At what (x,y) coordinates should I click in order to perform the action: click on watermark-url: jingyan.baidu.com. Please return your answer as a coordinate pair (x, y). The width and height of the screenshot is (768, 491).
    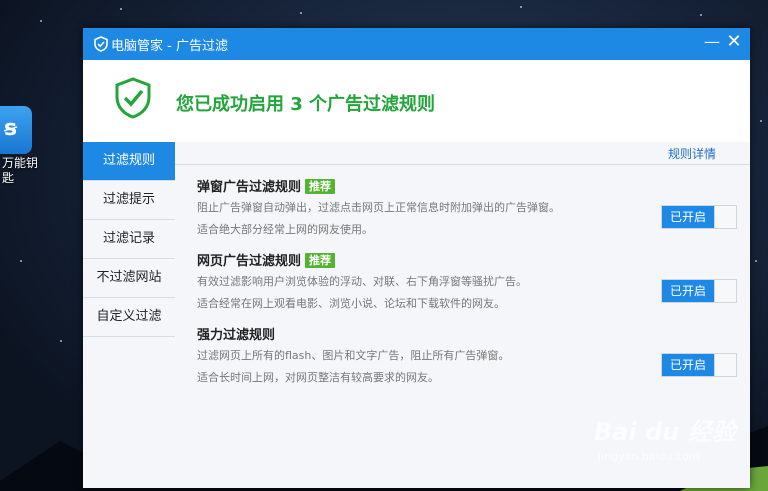
    Looking at the image, I should click on (649, 456).